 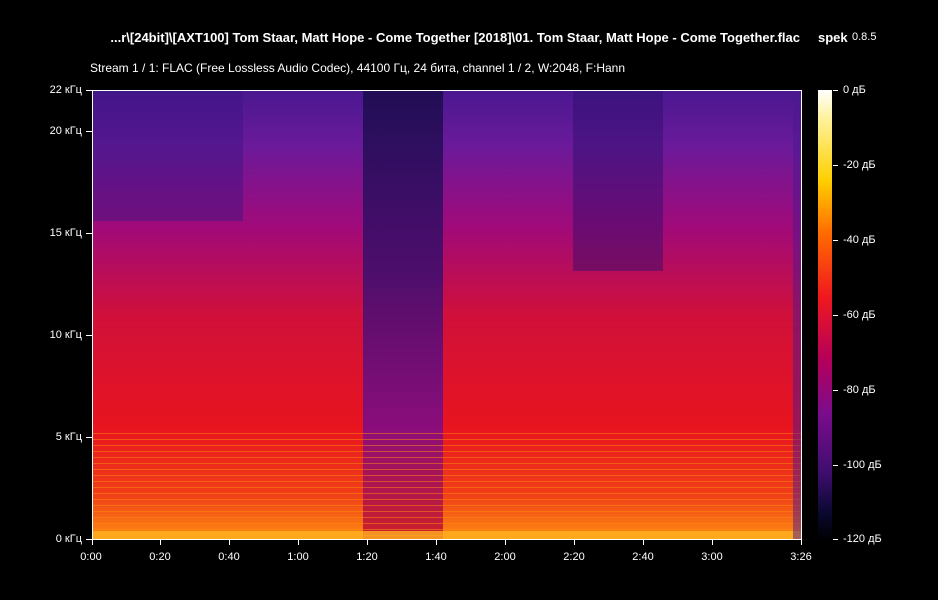 I want to click on x-label-1-00: 1:00, so click(x=298, y=557).